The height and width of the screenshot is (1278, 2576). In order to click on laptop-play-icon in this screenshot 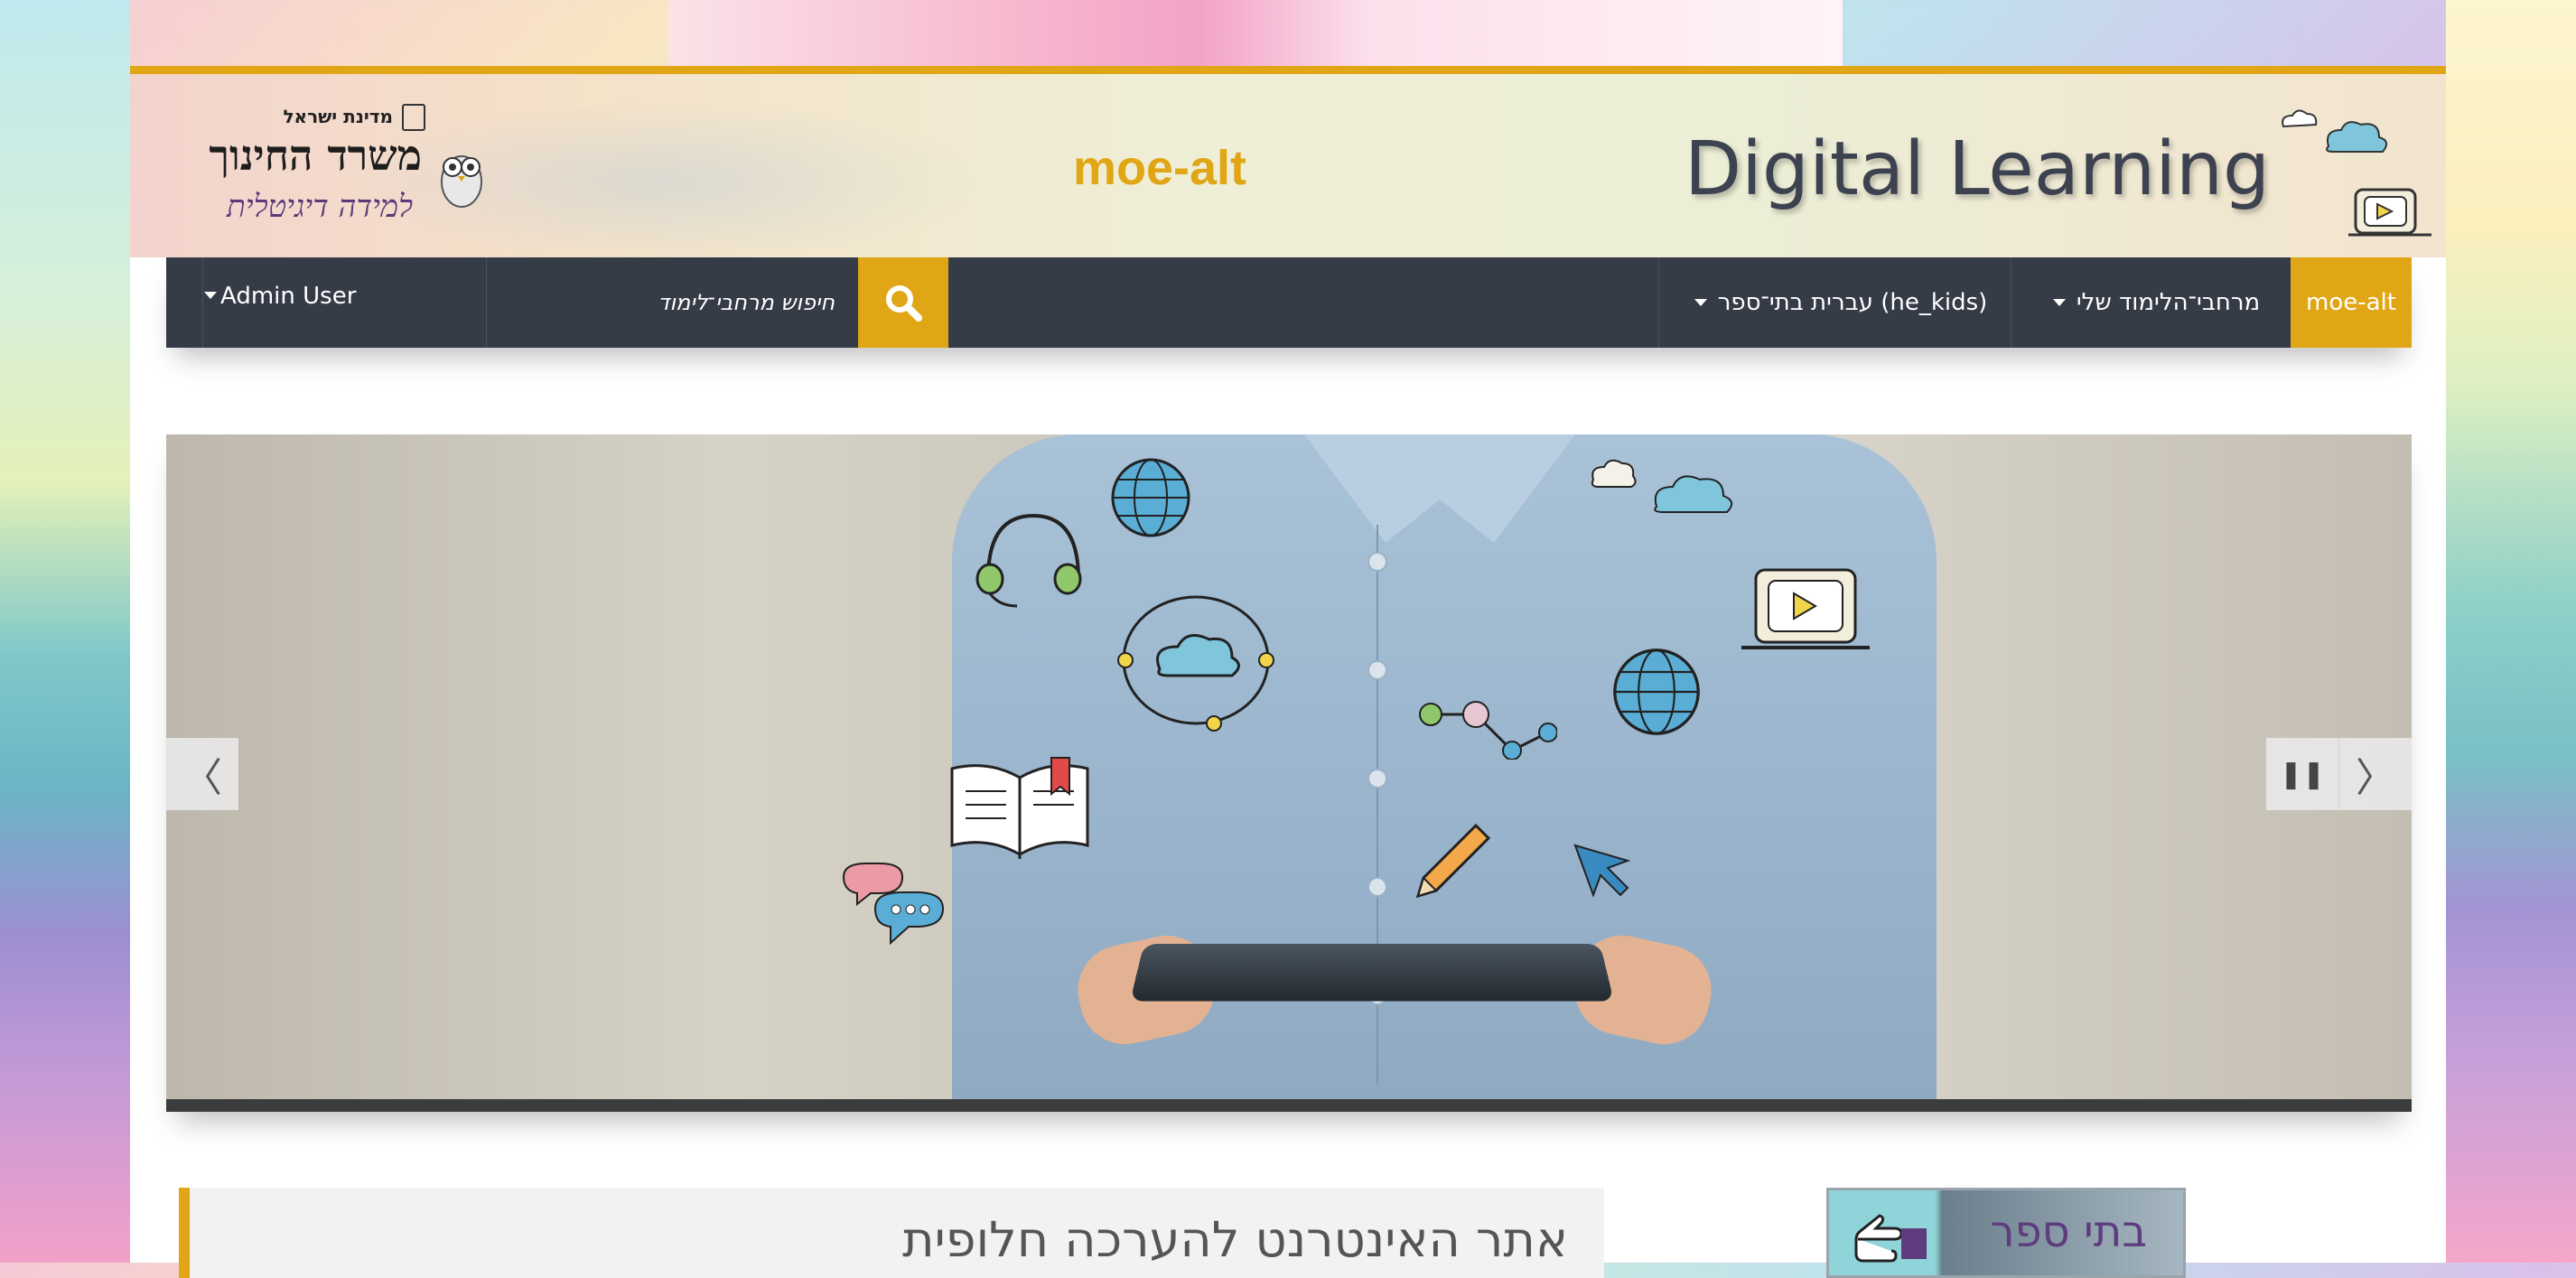, I will do `click(1805, 608)`.